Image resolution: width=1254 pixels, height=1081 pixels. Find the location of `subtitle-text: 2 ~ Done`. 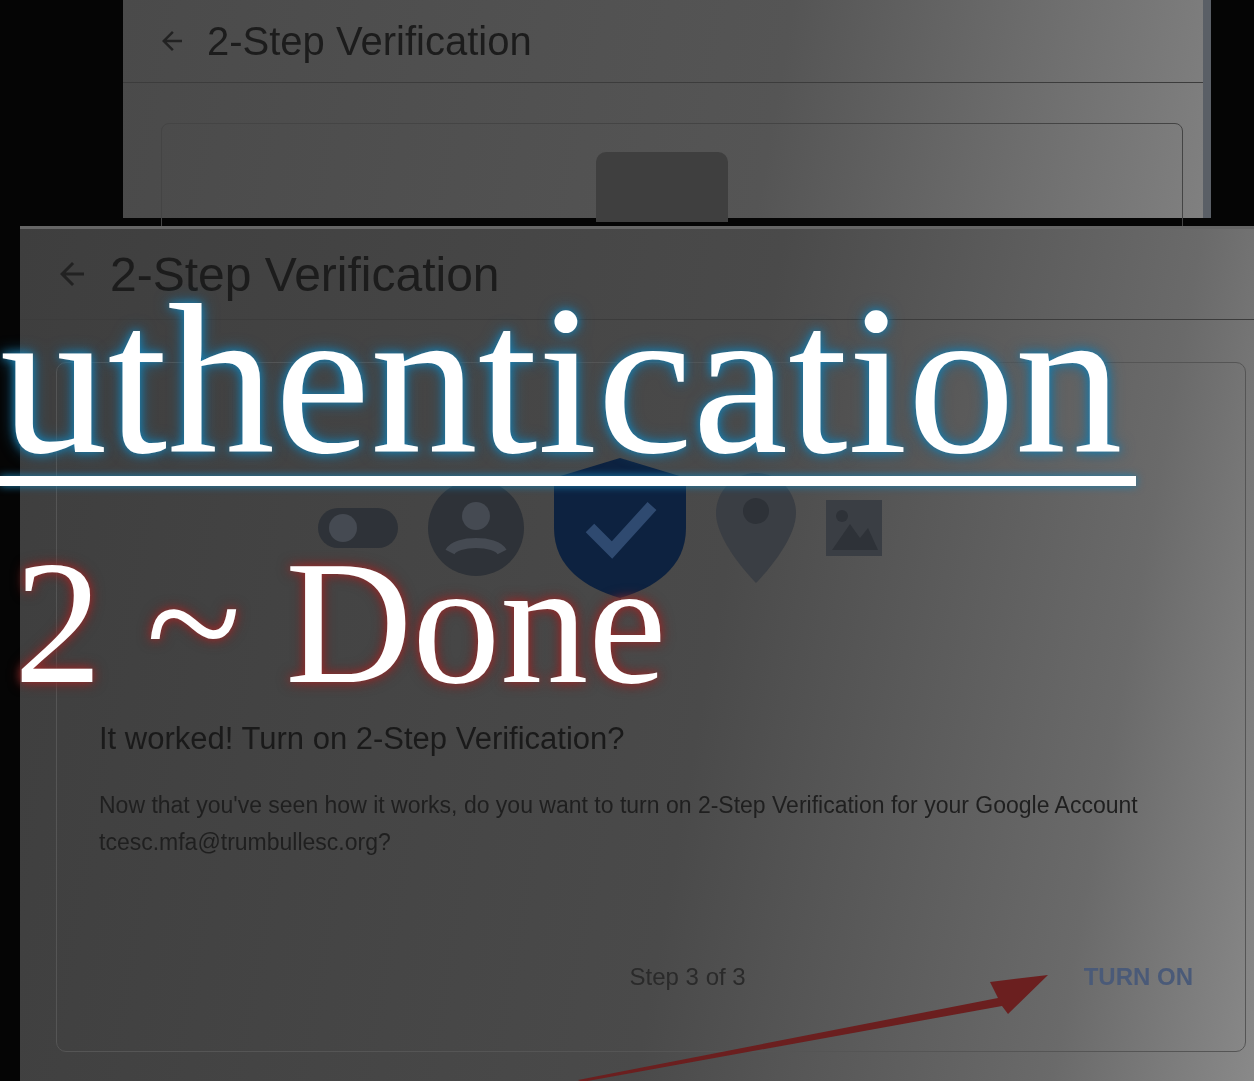

subtitle-text: 2 ~ Done is located at coordinates (340, 623).